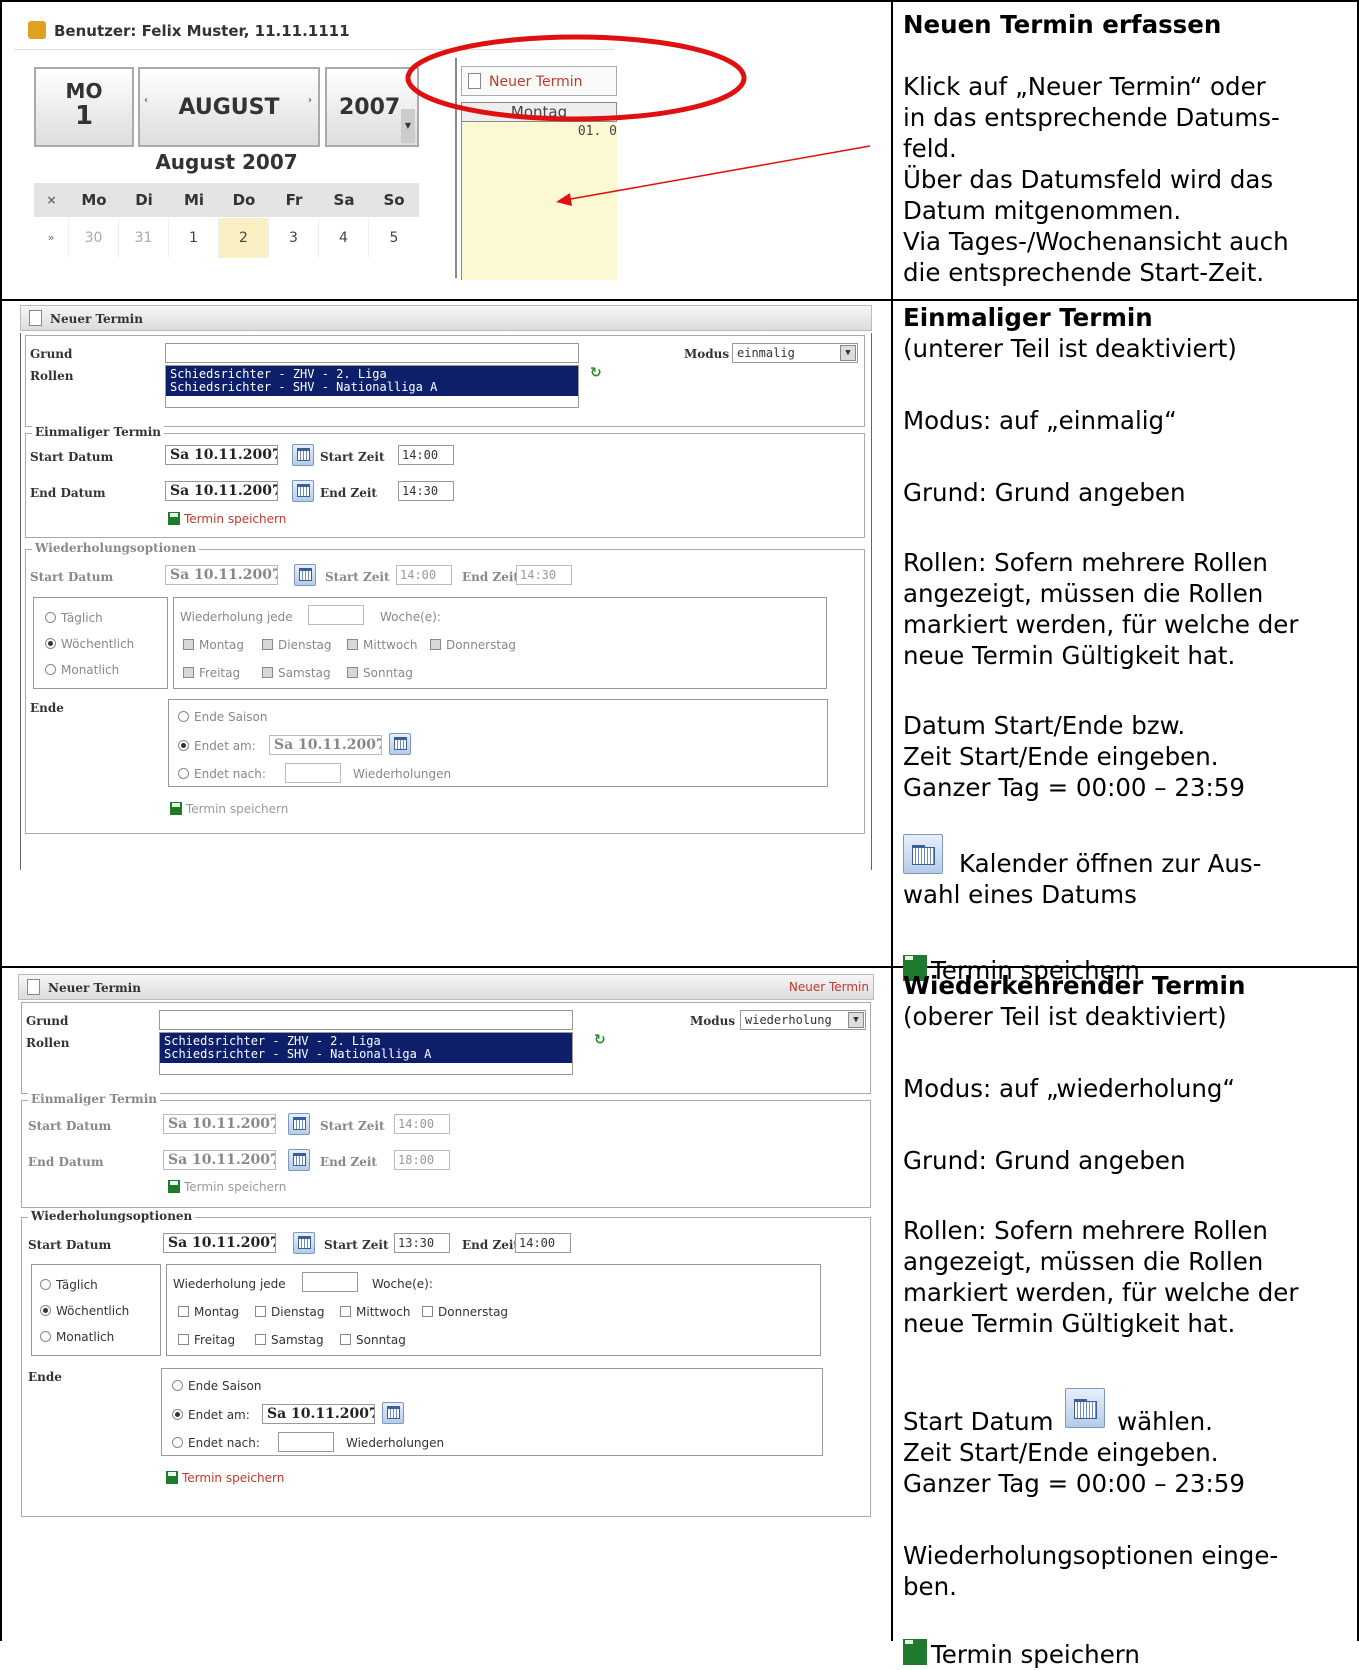 Image resolution: width=1359 pixels, height=1670 pixels. What do you see at coordinates (426, 491) in the screenshot?
I see `end-zeit-input: 14:30` at bounding box center [426, 491].